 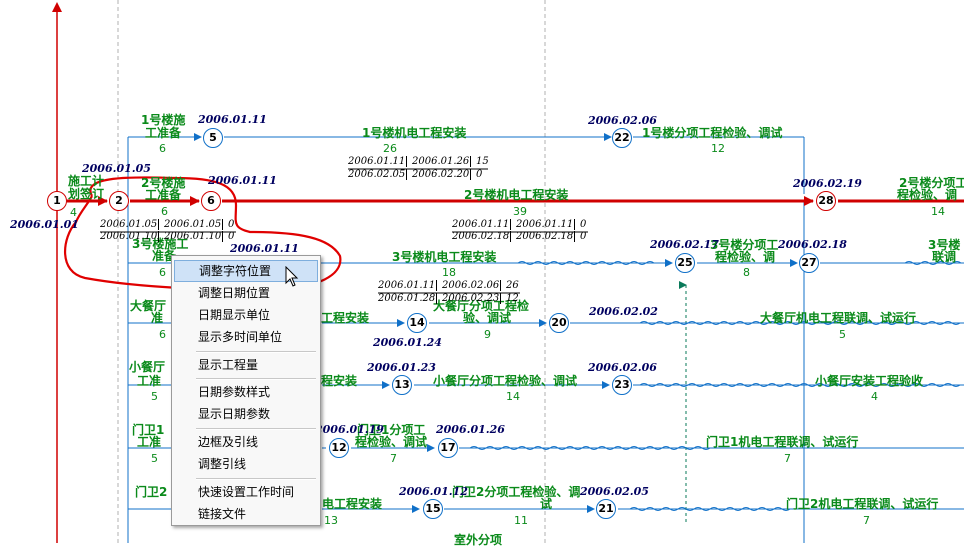 I want to click on date-label: 2006.02.19, so click(x=827, y=183).